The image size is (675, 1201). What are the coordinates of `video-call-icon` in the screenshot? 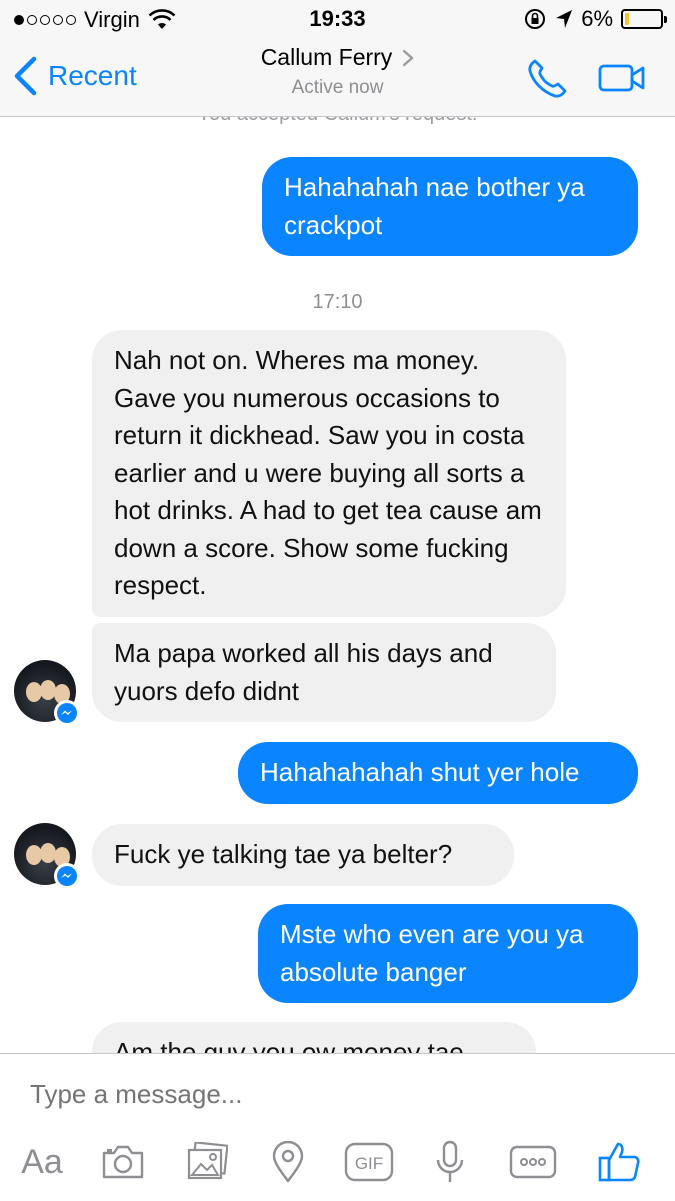 It's located at (622, 78).